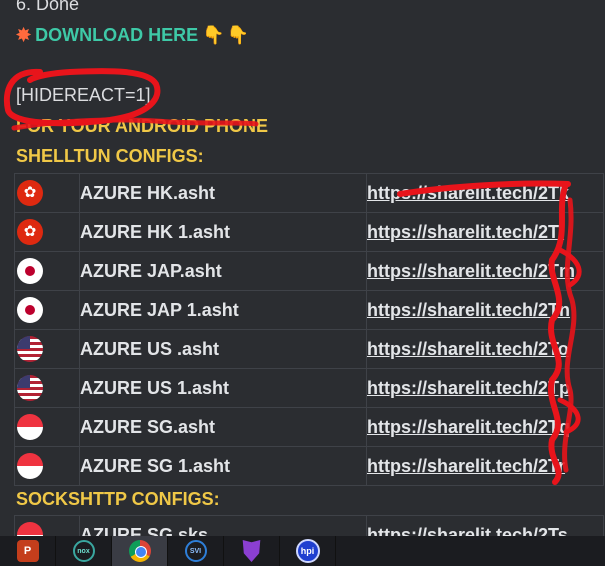 The image size is (605, 566). I want to click on config-row: AZURE JAP.asht https://sharelit.tech/2Tm, so click(309, 271).